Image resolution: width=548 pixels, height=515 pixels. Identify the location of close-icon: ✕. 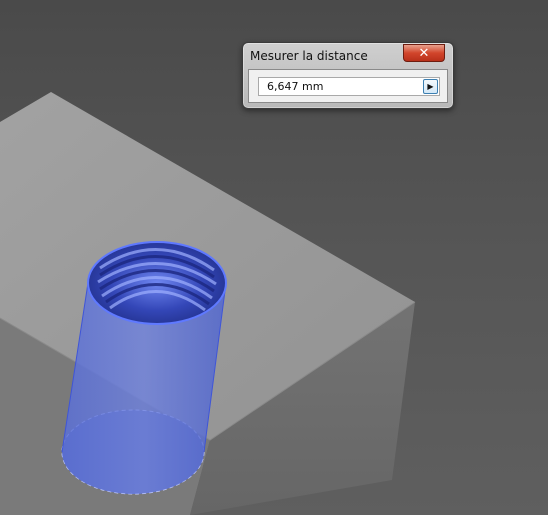
(424, 53).